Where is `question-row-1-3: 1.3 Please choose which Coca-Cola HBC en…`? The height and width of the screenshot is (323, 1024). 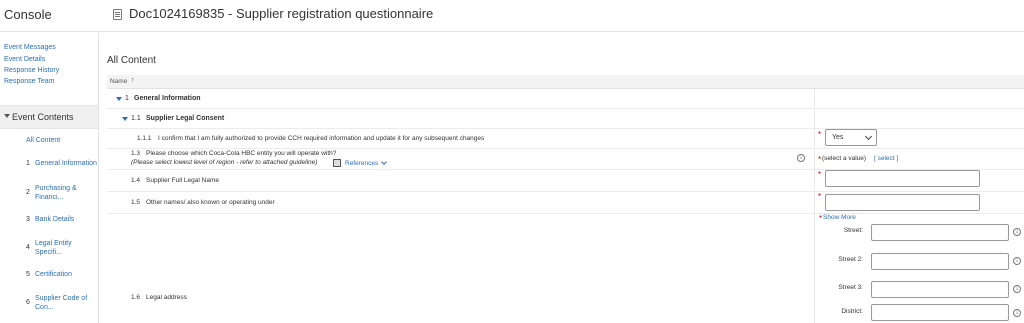 question-row-1-3: 1.3 Please choose which Coca-Cola HBC en… is located at coordinates (565, 159).